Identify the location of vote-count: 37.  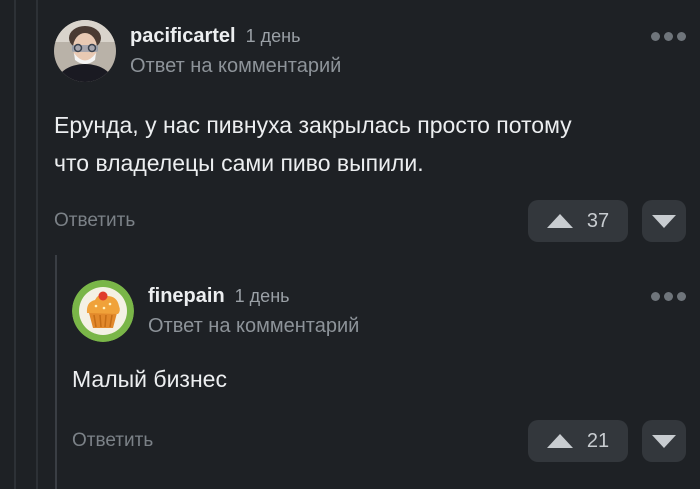
(598, 220).